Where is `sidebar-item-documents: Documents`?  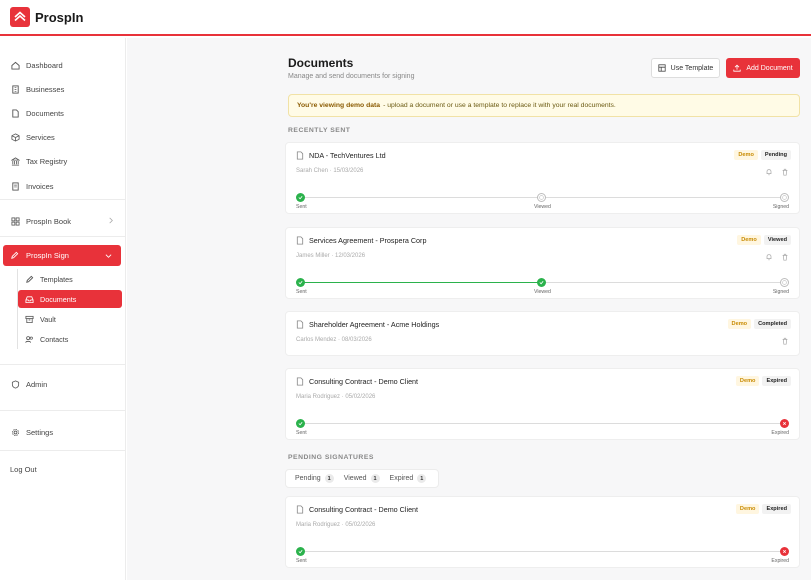
sidebar-item-documents: Documents is located at coordinates (63, 113).